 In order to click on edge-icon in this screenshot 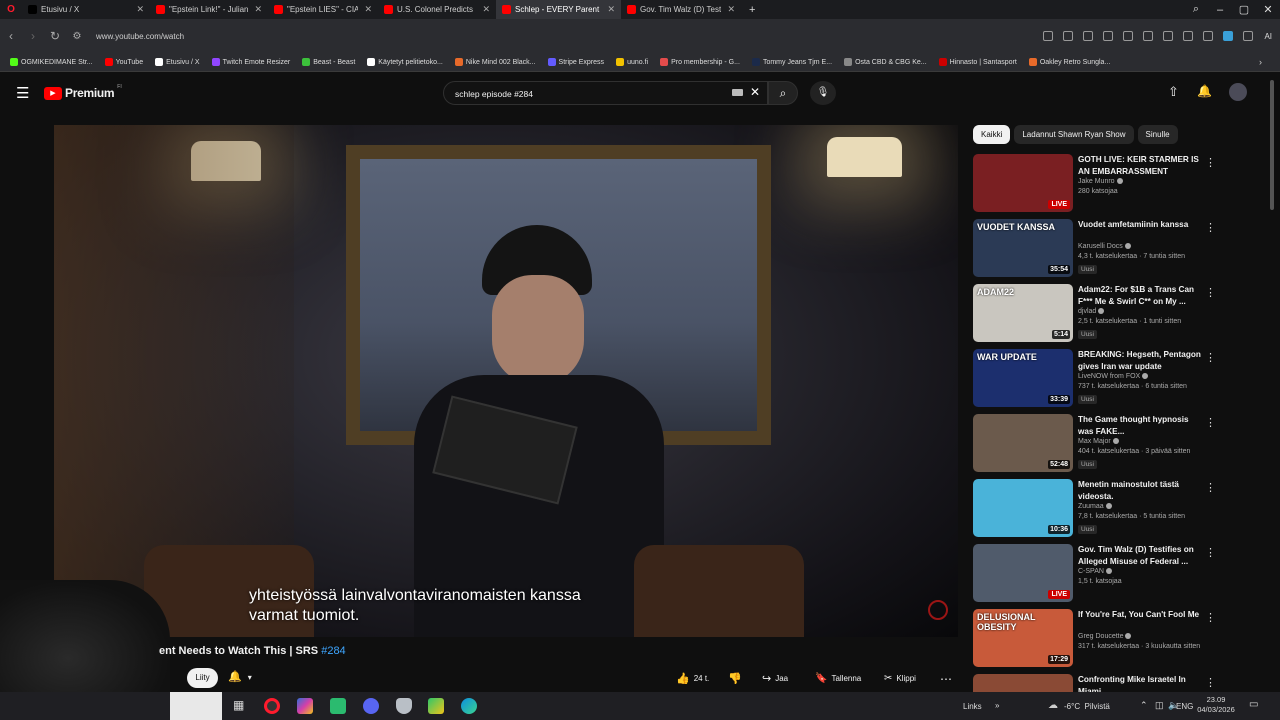, I will do `click(469, 706)`.